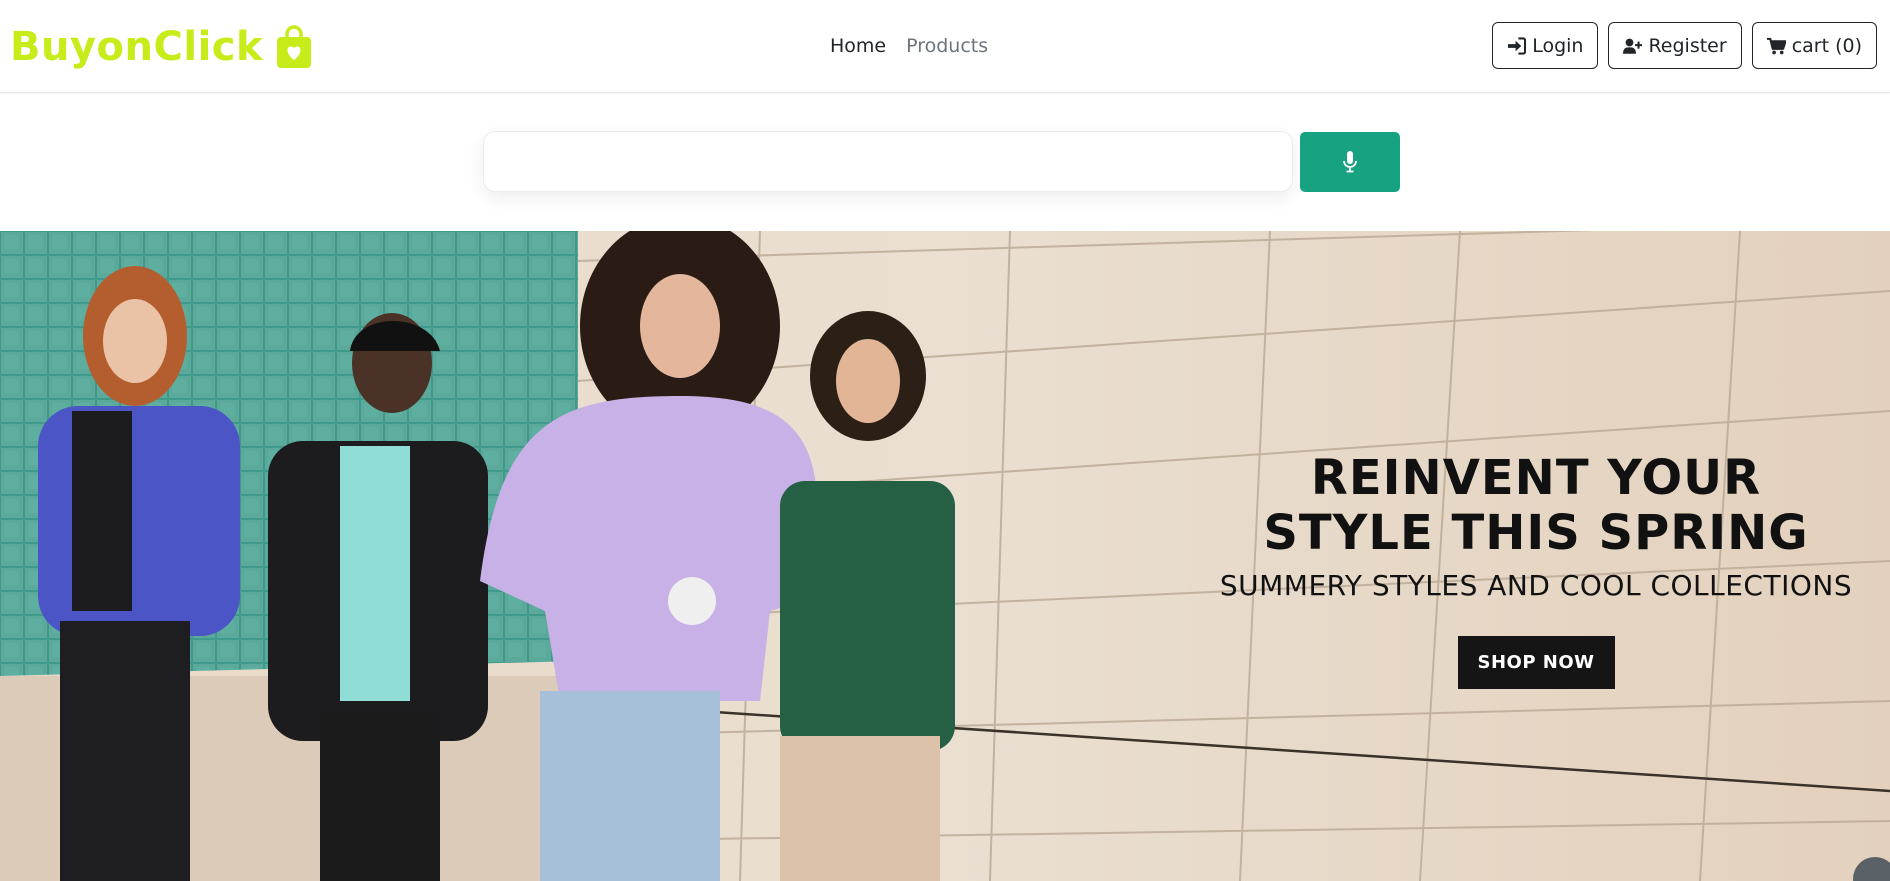 This screenshot has height=881, width=1890. What do you see at coordinates (137, 47) in the screenshot?
I see `brand-name: BuyonClick` at bounding box center [137, 47].